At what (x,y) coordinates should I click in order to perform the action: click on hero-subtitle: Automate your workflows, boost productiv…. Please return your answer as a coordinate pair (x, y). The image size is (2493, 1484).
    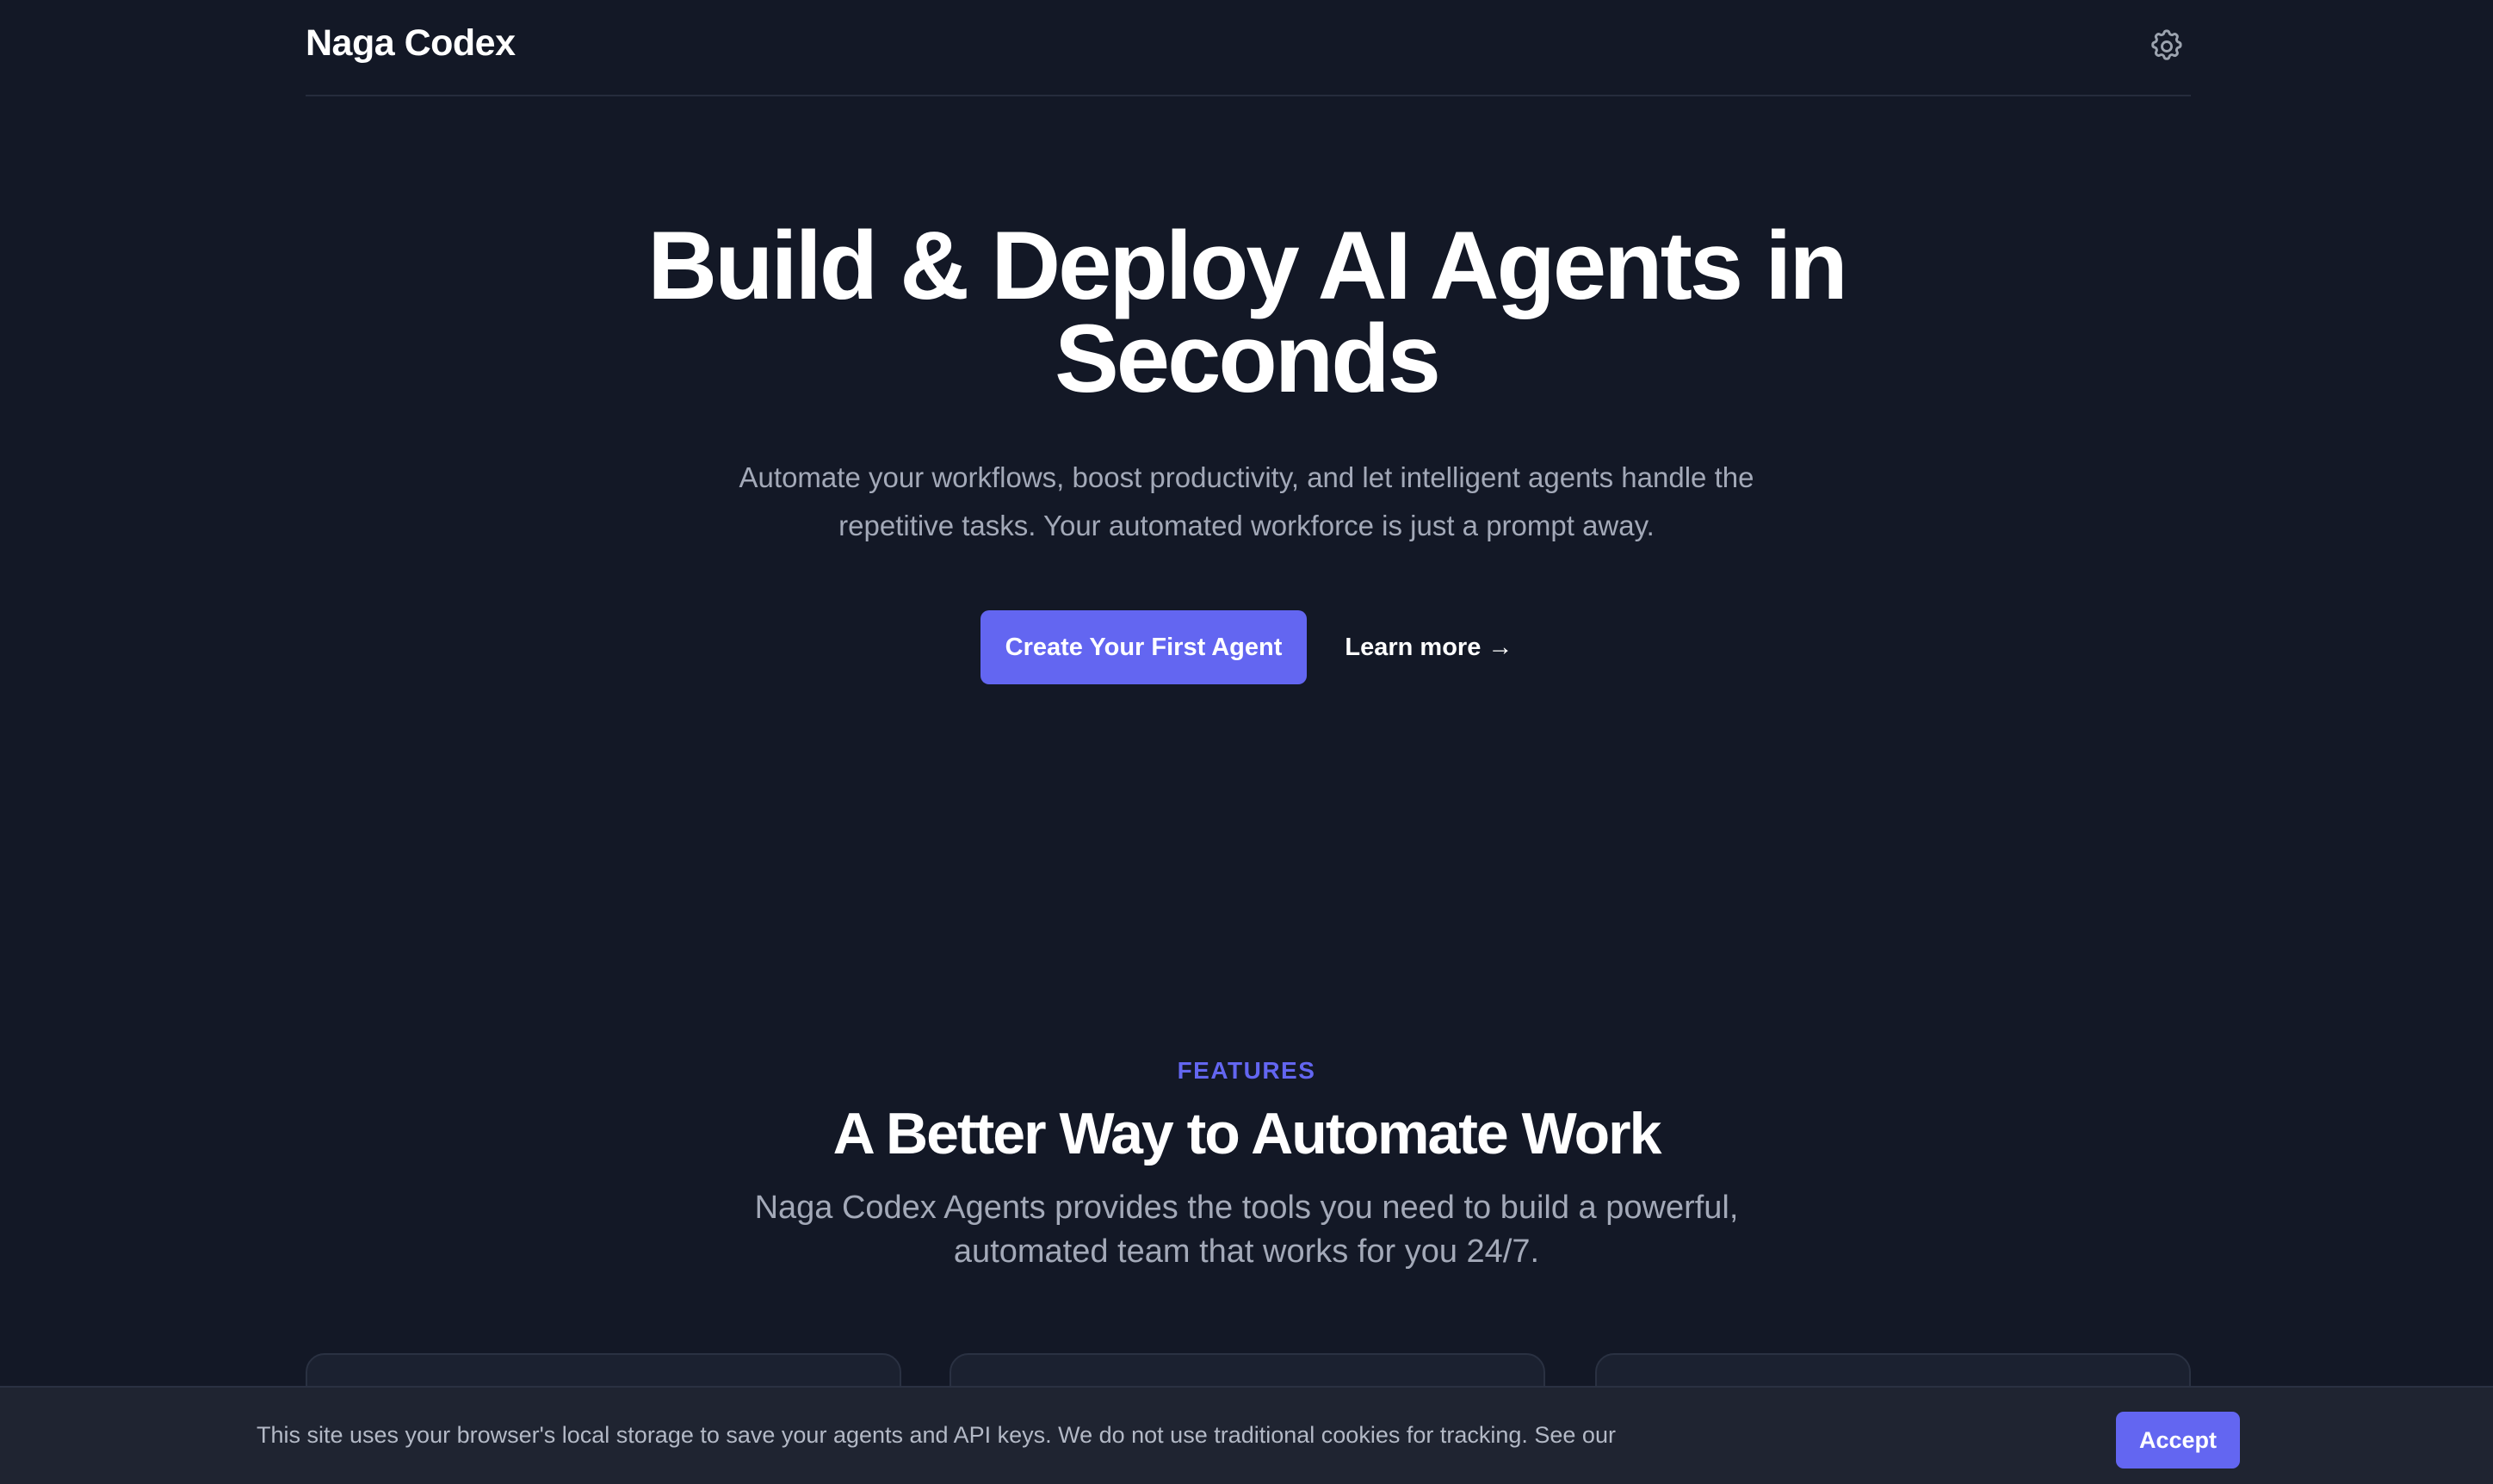
    Looking at the image, I should click on (1247, 501).